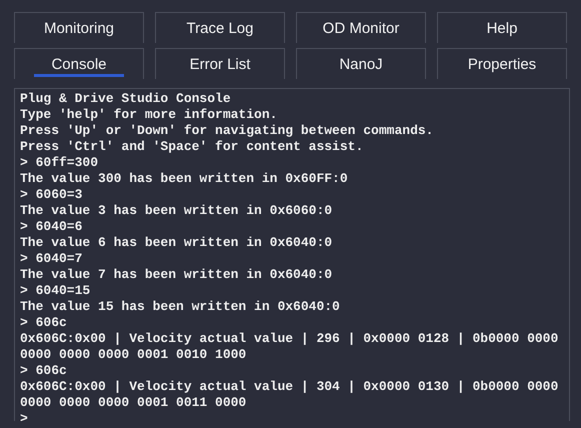 Image resolution: width=581 pixels, height=428 pixels. Describe the element at coordinates (52, 195) in the screenshot. I see `console-line: > 6060=3` at that location.